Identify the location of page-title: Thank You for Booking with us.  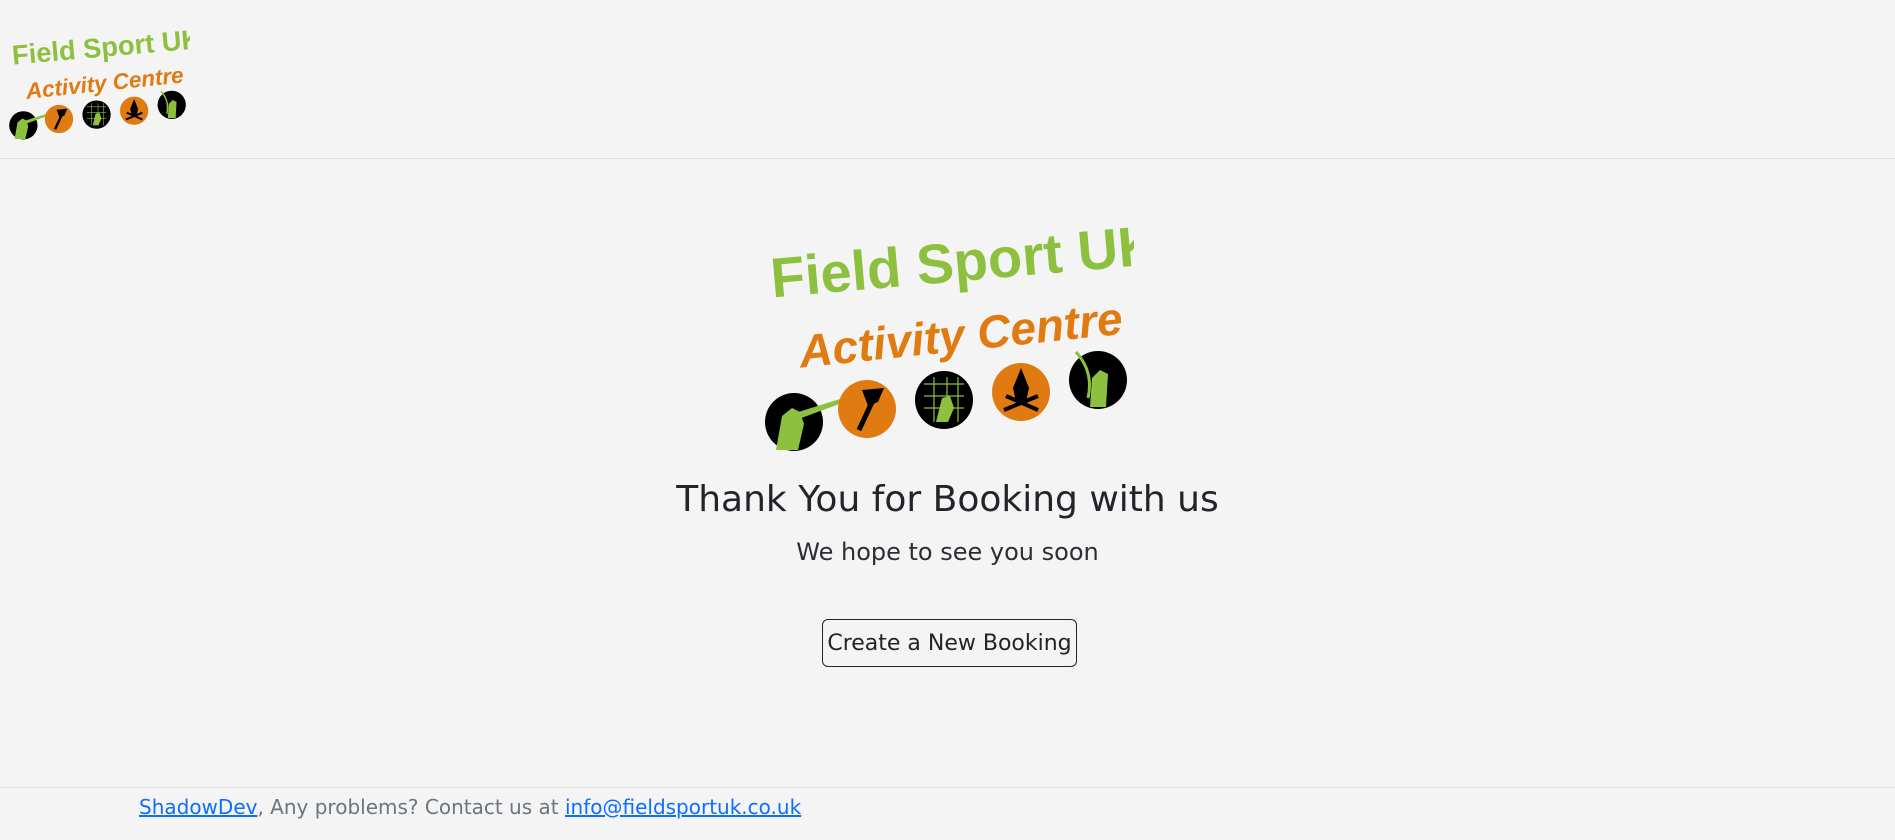
(947, 499).